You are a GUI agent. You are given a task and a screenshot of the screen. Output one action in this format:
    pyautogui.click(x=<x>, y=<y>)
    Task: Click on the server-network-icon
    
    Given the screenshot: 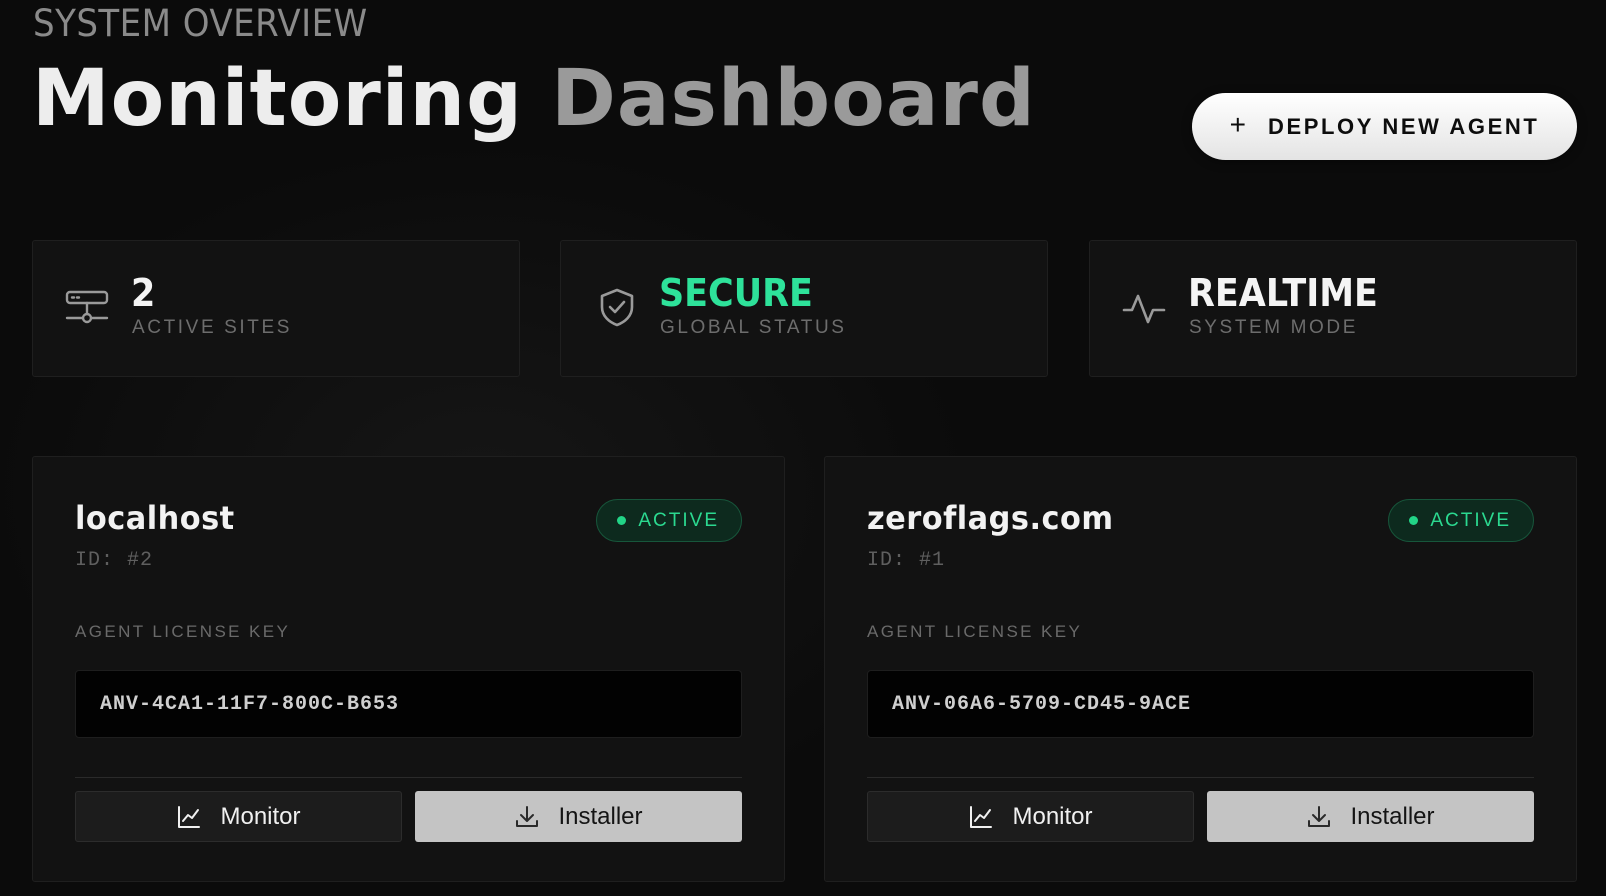 What is the action you would take?
    pyautogui.click(x=87, y=307)
    